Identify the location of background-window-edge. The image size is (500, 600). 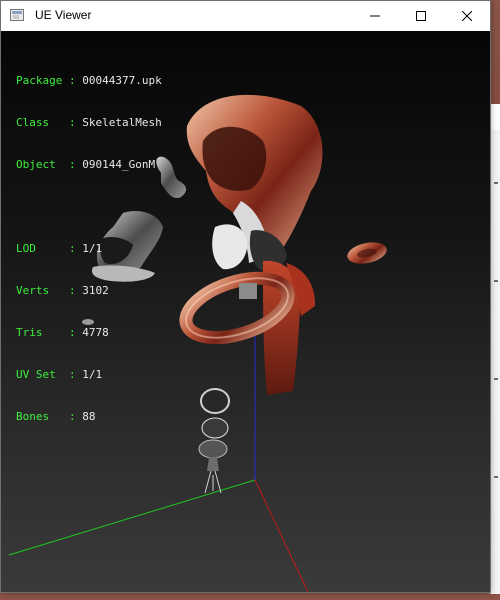
(495, 349).